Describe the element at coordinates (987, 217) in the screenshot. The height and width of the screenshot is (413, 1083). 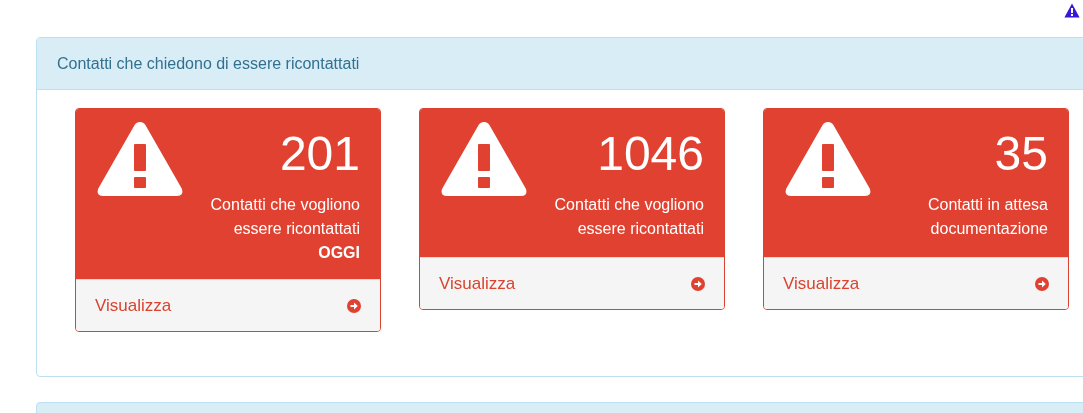
I see `card-label: Contatti in attesa documentazione` at that location.